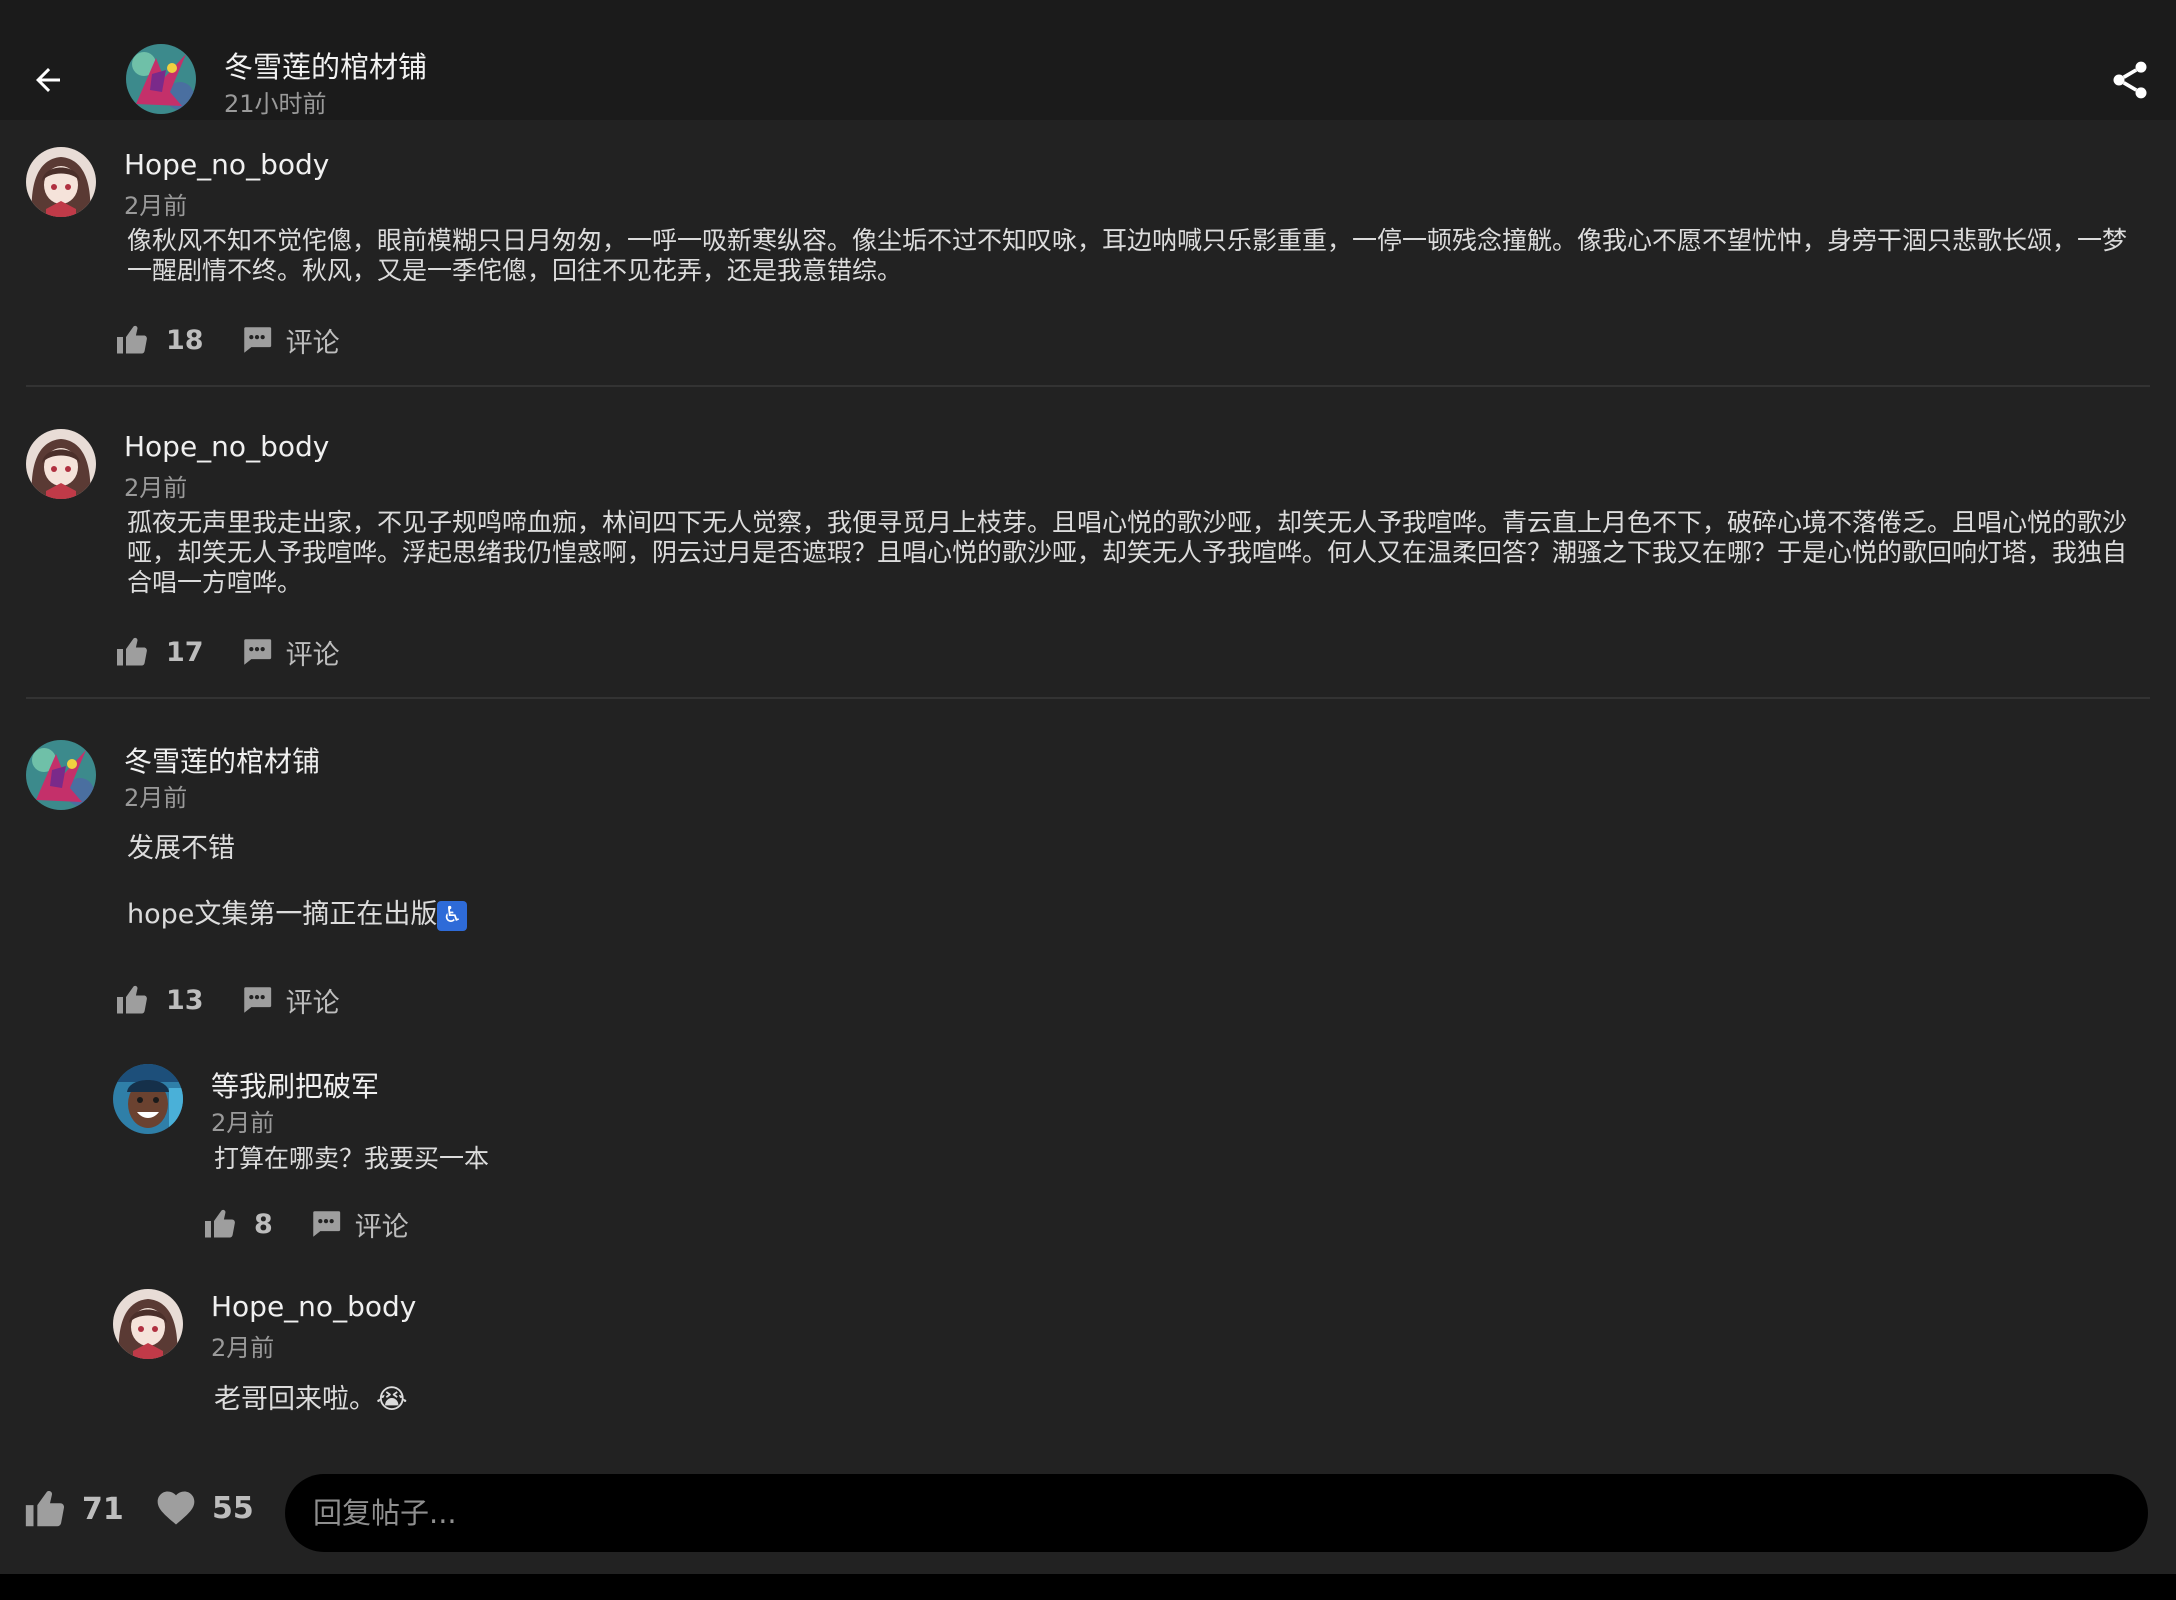 Image resolution: width=2176 pixels, height=1600 pixels. Describe the element at coordinates (227, 340) in the screenshot. I see `comment-actions: 18 评论` at that location.